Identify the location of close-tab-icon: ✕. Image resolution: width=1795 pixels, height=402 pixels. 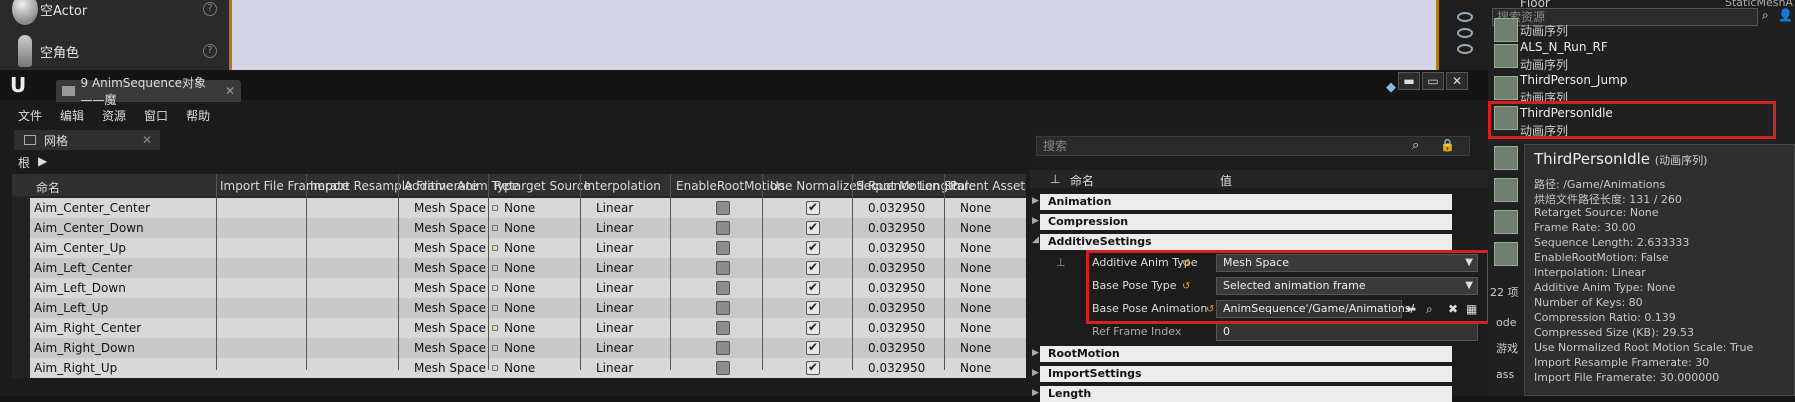
(230, 91).